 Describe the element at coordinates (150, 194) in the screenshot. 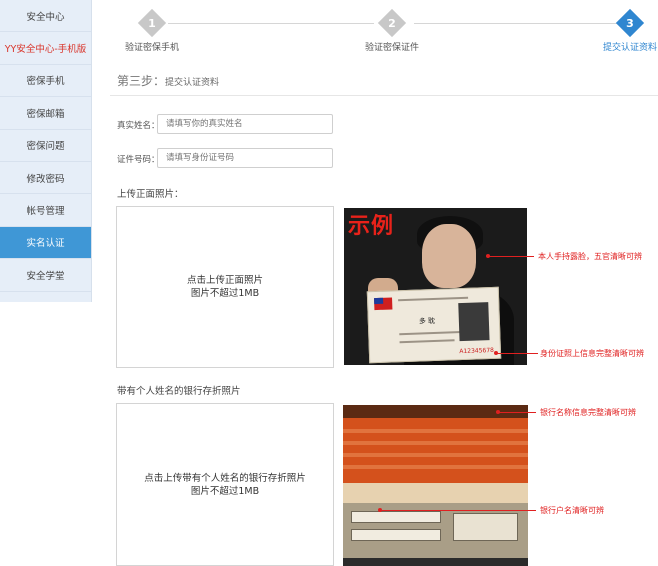

I see `front-photo-section-title: 上传正面照片：` at that location.